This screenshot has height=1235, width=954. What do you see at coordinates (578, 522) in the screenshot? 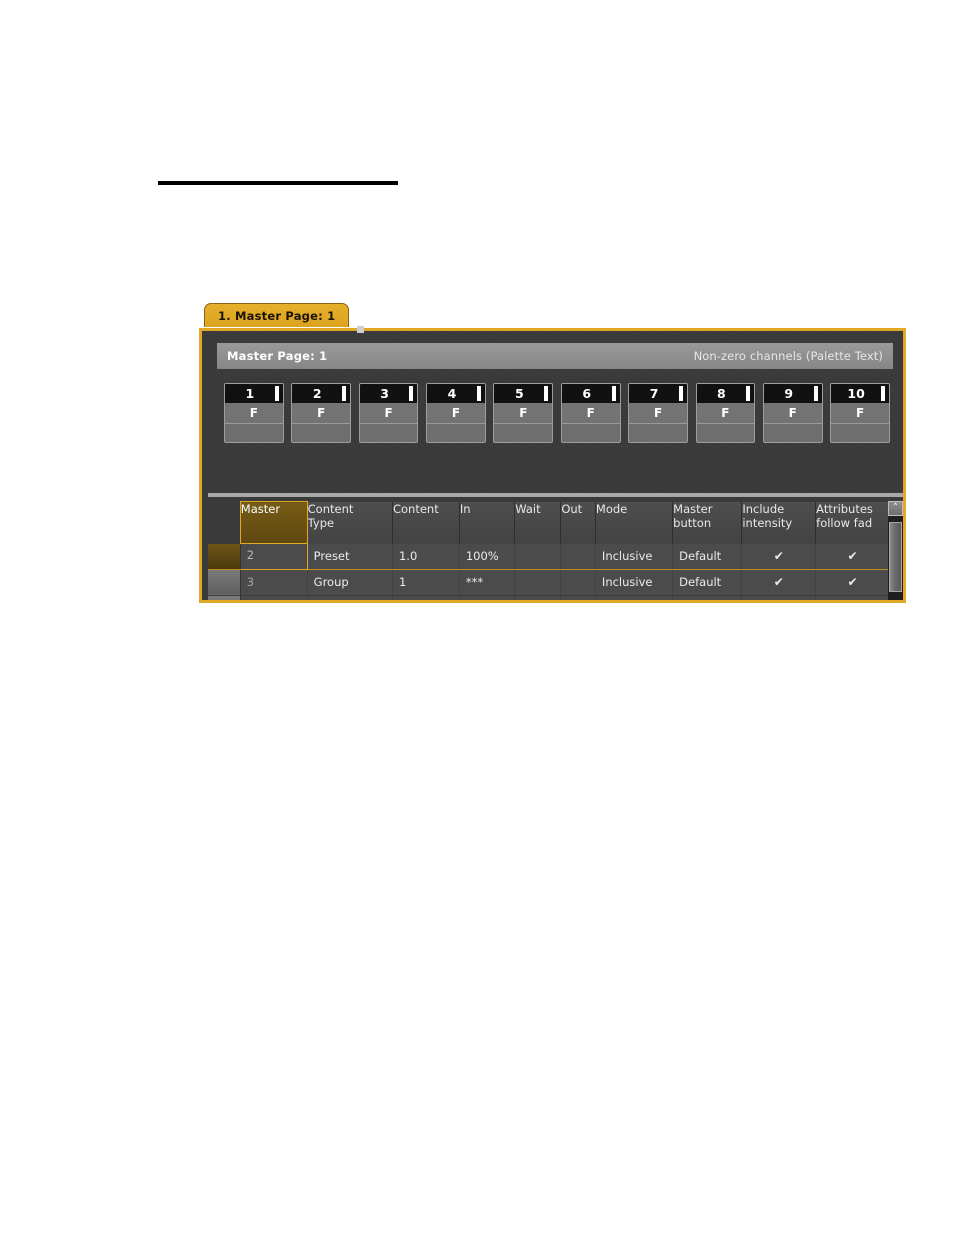
I see `column-header-out: Out` at bounding box center [578, 522].